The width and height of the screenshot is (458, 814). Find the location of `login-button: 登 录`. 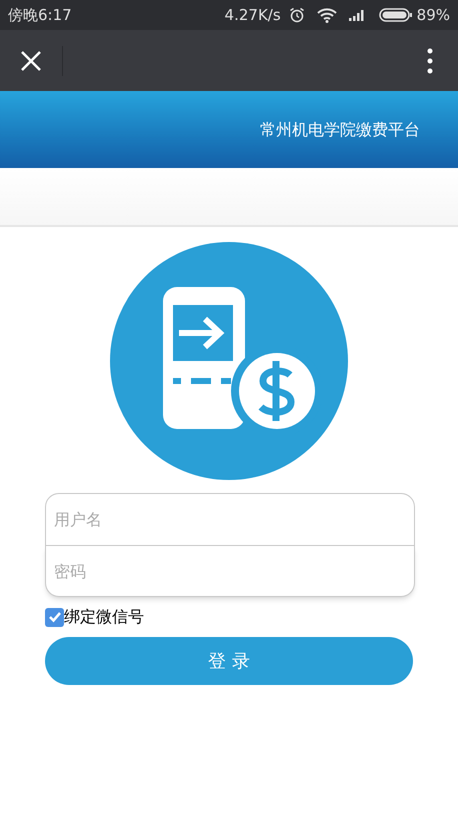

login-button: 登 录 is located at coordinates (229, 661).